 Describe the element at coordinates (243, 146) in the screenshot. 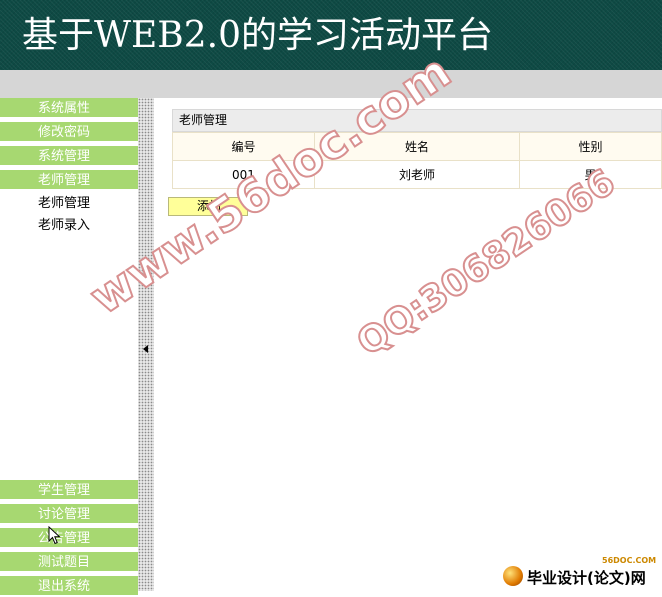

I see `column-header-id: 编号` at that location.